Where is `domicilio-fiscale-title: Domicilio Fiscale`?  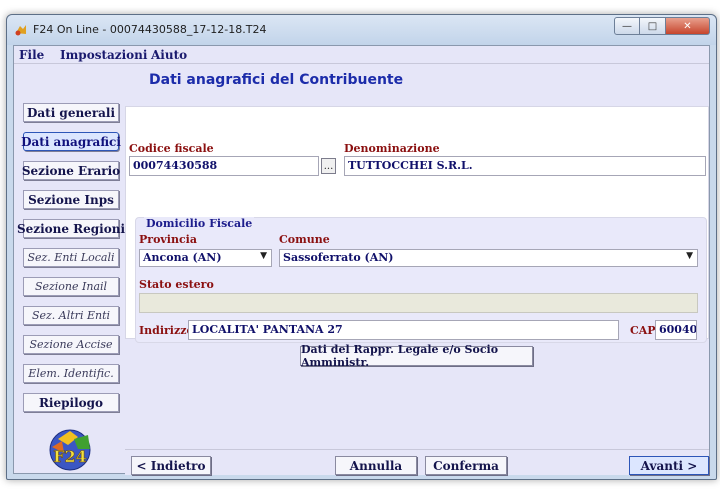 domicilio-fiscale-title: Domicilio Fiscale is located at coordinates (199, 223).